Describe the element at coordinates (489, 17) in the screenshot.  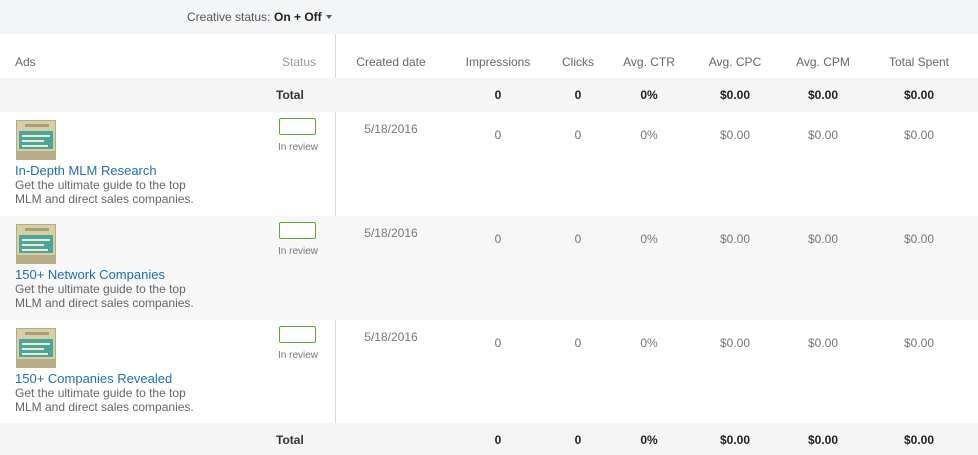
I see `filter-bar: Creative status: On + Off` at that location.